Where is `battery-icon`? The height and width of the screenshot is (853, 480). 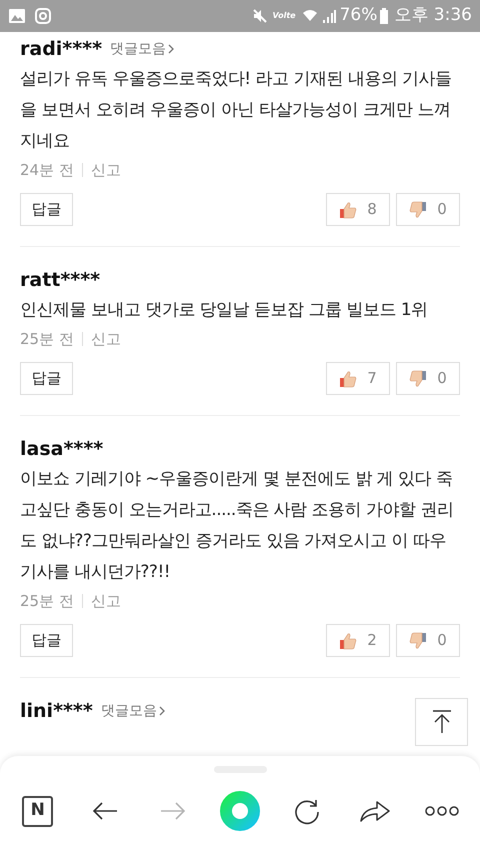
battery-icon is located at coordinates (384, 16).